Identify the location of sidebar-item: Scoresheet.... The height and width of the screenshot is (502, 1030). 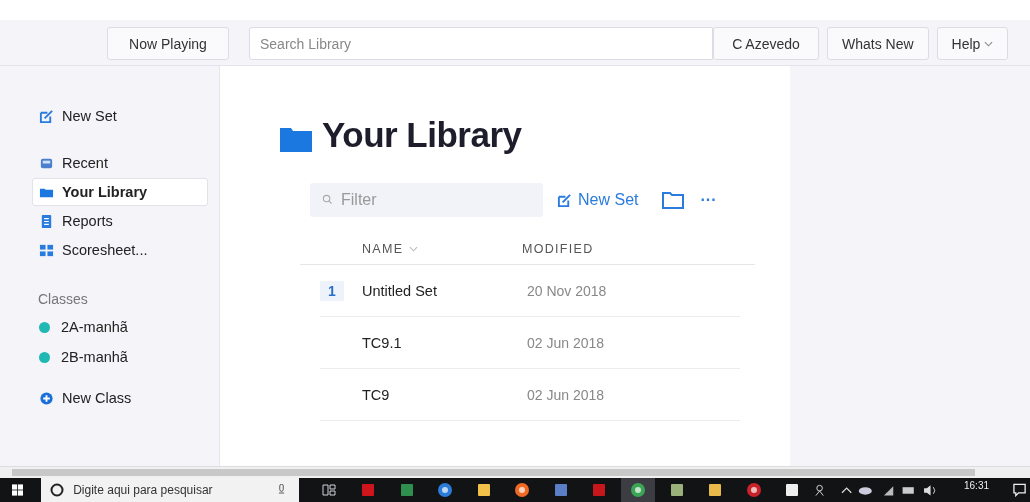
(120, 250).